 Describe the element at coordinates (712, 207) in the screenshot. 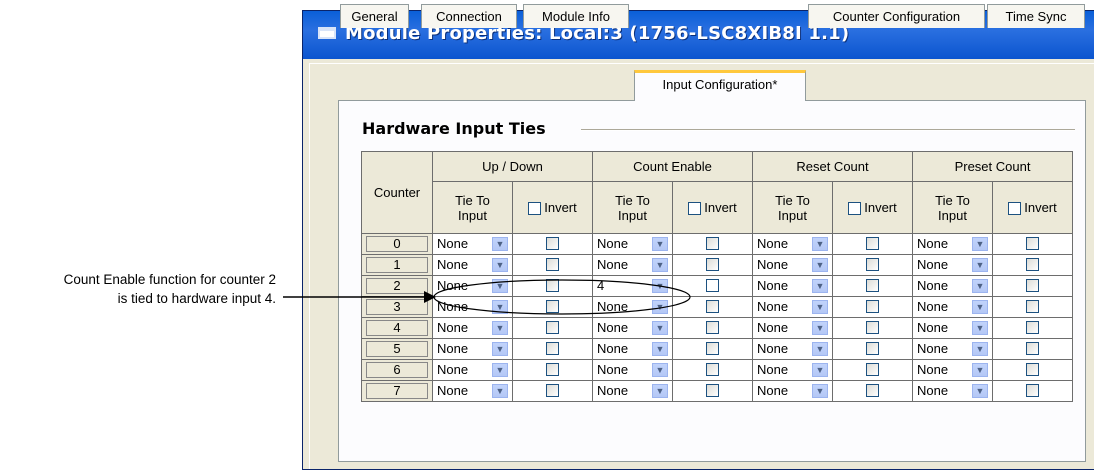

I see `invert-header-count-enable: Invert` at that location.